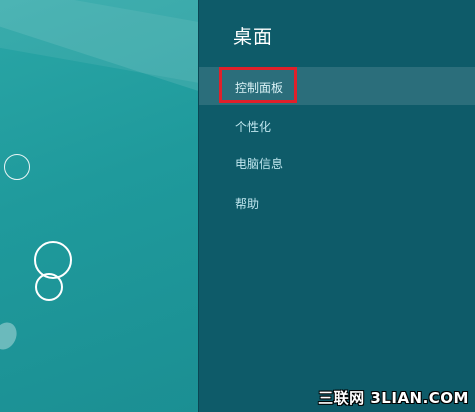  Describe the element at coordinates (259, 163) in the screenshot. I see `menu-item-pc-info: 电脑信息` at that location.